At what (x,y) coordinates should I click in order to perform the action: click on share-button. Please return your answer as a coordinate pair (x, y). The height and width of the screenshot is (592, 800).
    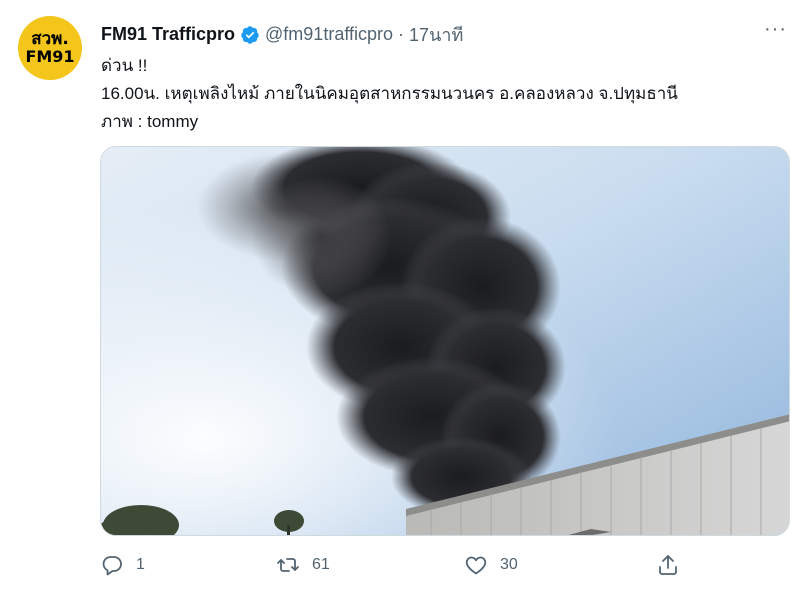
    Looking at the image, I should click on (668, 565).